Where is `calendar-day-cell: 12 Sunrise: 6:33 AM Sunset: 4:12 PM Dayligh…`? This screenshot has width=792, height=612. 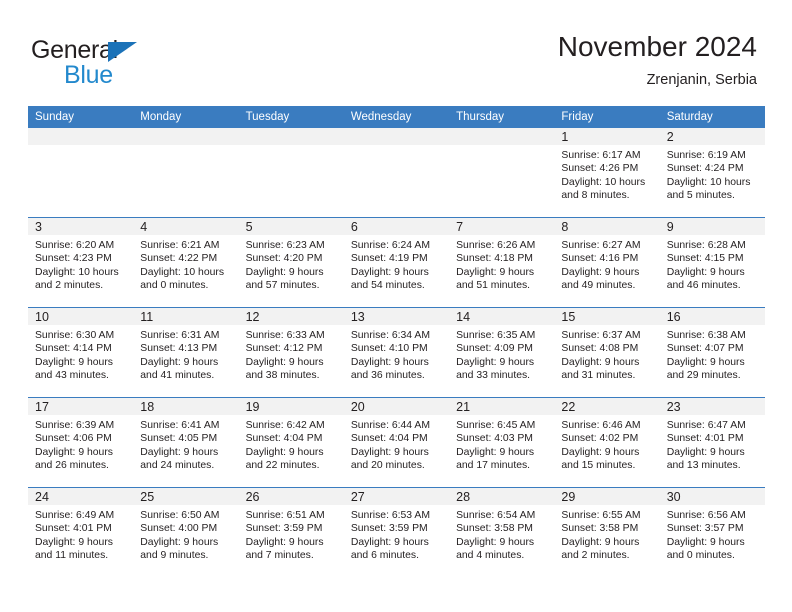
calendar-day-cell: 12 Sunrise: 6:33 AM Sunset: 4:12 PM Dayligh… is located at coordinates (291, 352).